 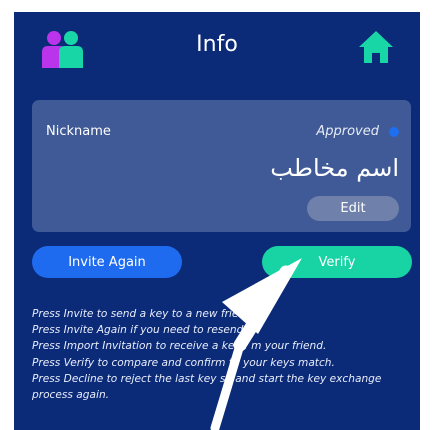 What do you see at coordinates (376, 47) in the screenshot?
I see `home-icon` at bounding box center [376, 47].